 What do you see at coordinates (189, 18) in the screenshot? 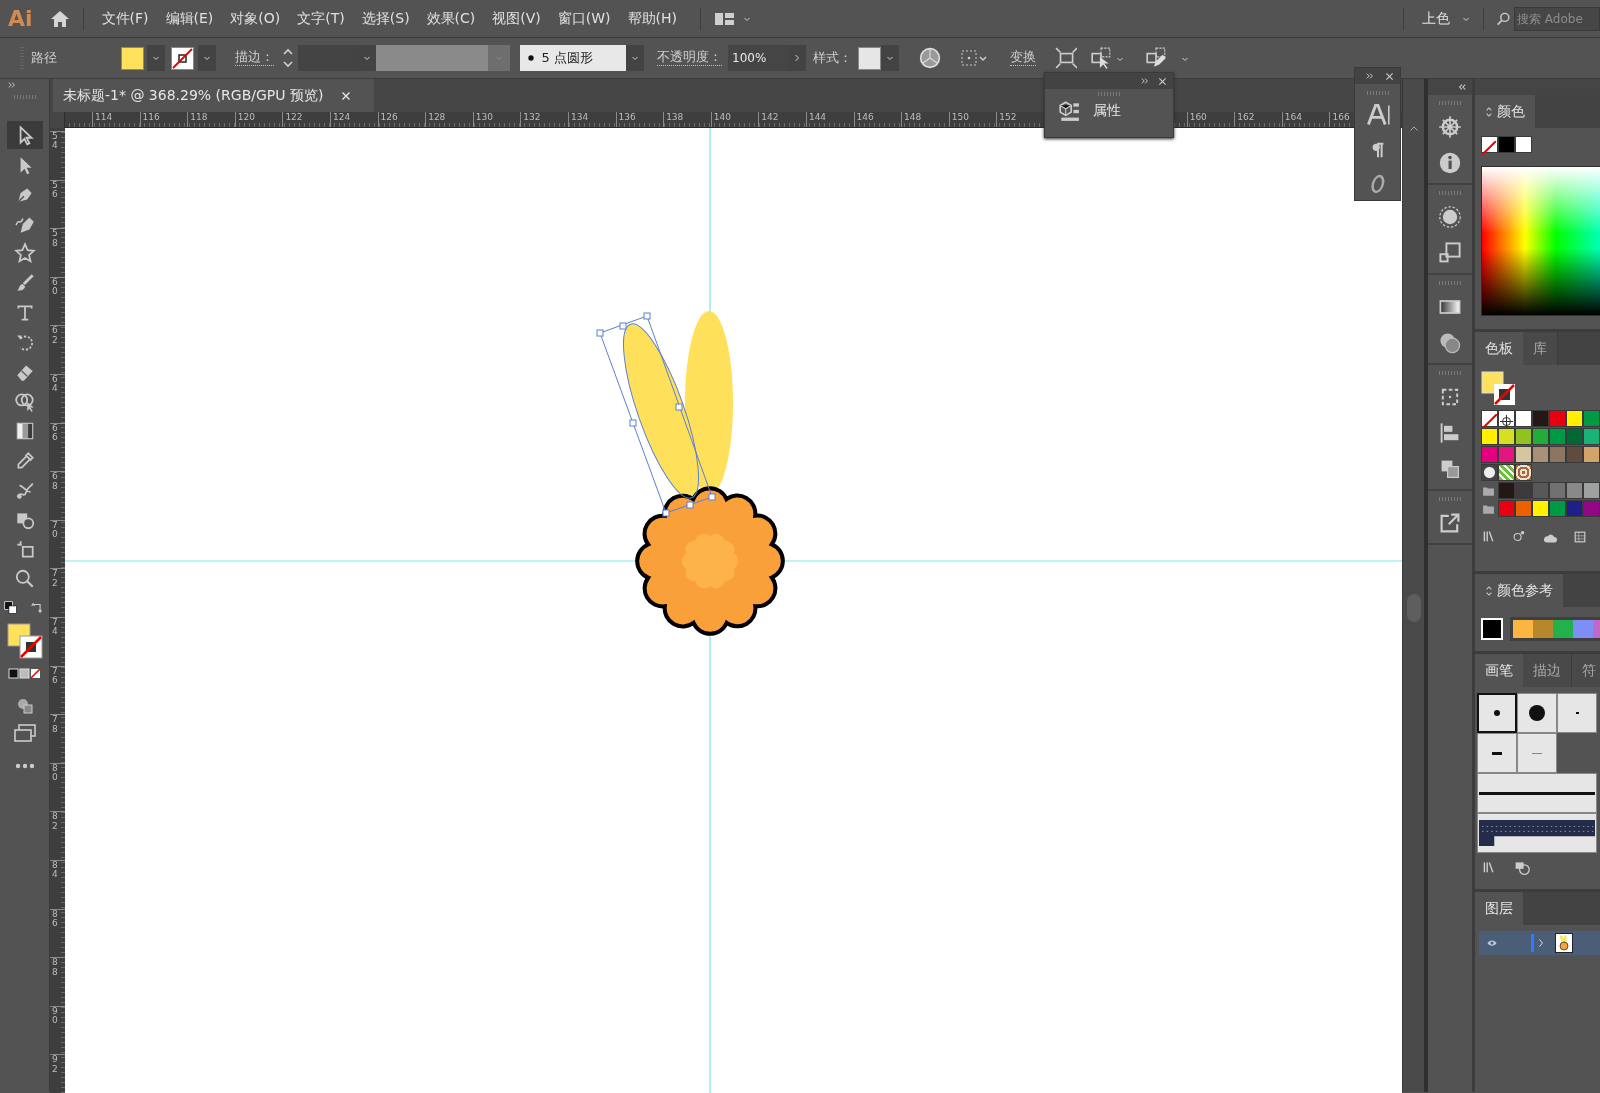
I see `menu-item: 编辑(E)` at bounding box center [189, 18].